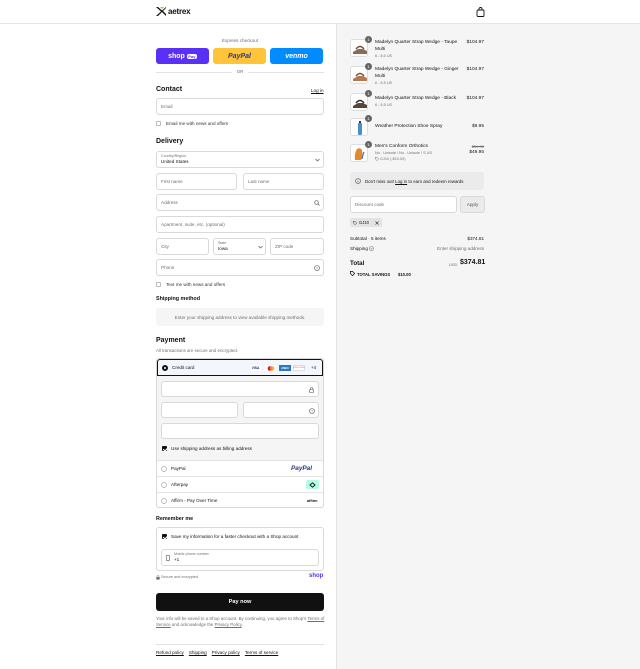  What do you see at coordinates (352, 273) in the screenshot?
I see `savings-tag-icon` at bounding box center [352, 273].